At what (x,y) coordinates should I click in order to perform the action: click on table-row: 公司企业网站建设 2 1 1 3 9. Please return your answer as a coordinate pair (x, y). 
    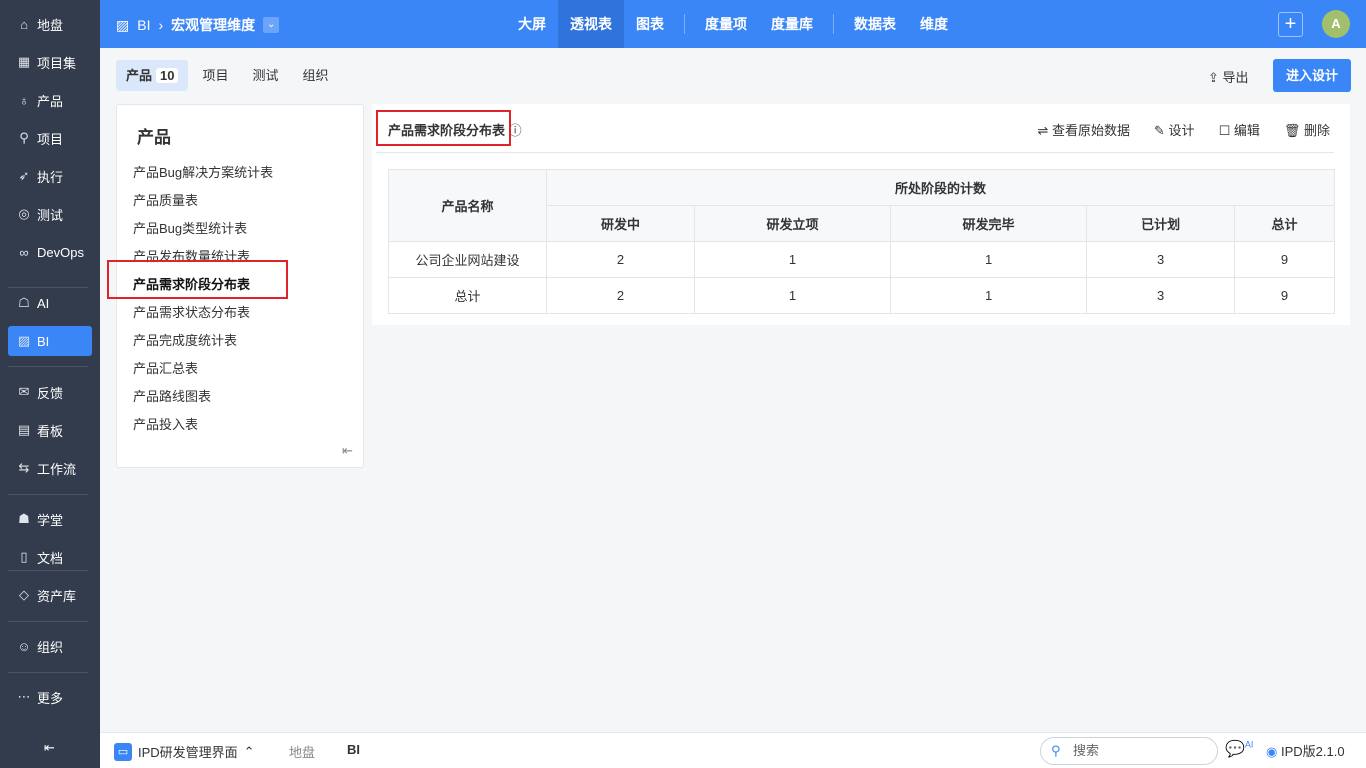
    Looking at the image, I should click on (861, 259).